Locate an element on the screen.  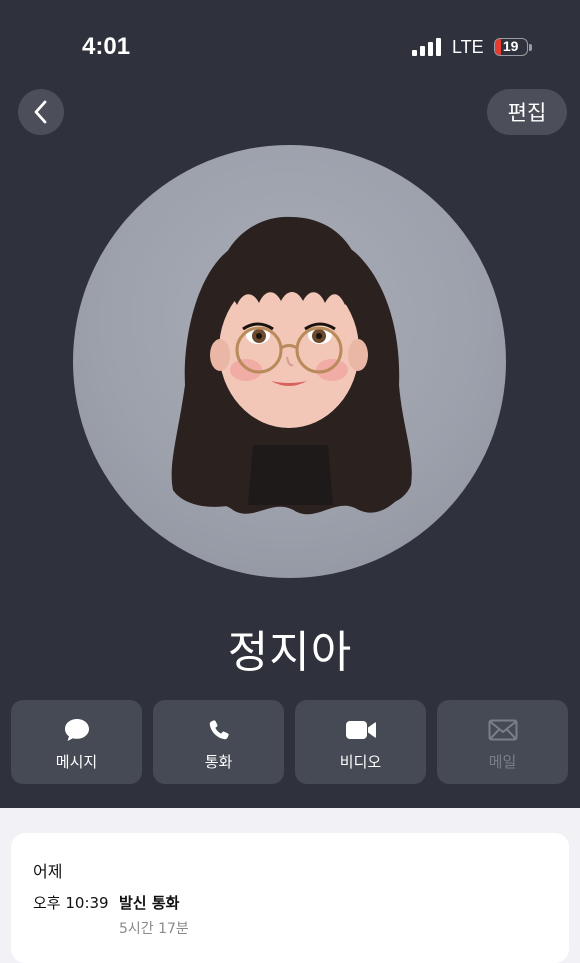
call-type: 발신 통화 is located at coordinates (149, 903).